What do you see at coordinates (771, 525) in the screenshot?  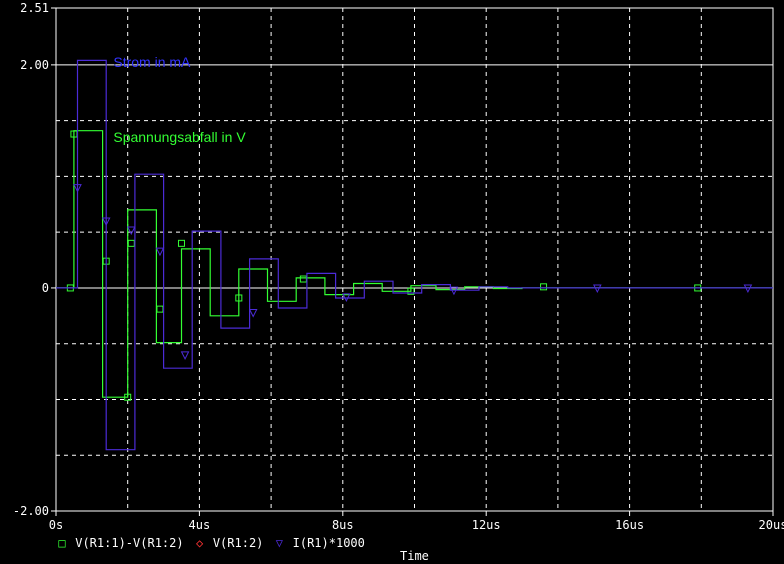 I see `x-tick-label: 20us` at bounding box center [771, 525].